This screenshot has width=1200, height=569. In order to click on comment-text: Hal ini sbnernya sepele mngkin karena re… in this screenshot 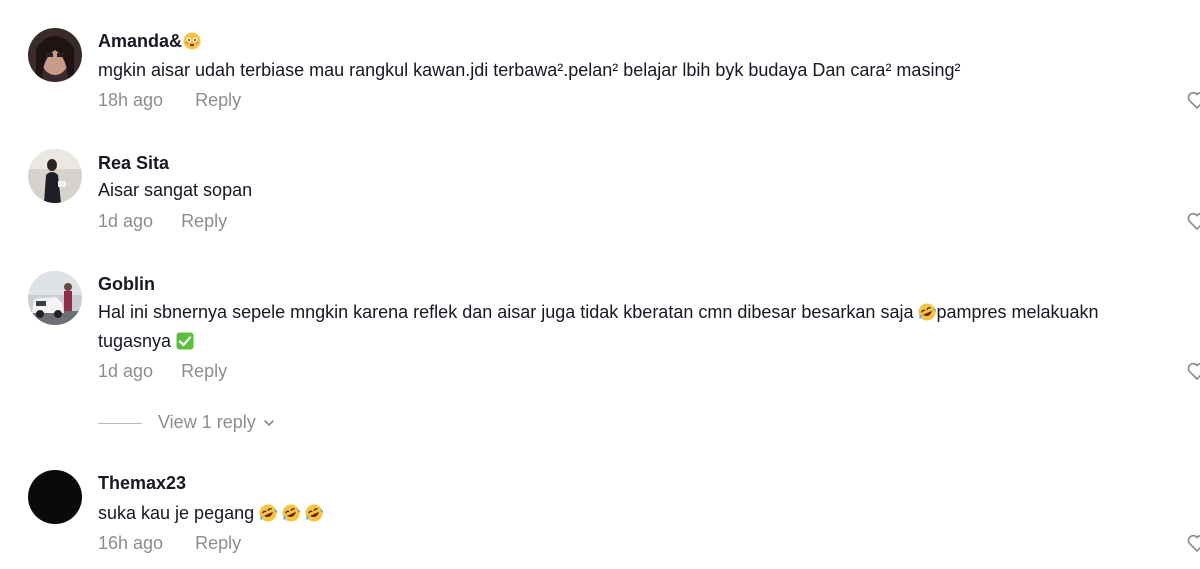, I will do `click(598, 326)`.